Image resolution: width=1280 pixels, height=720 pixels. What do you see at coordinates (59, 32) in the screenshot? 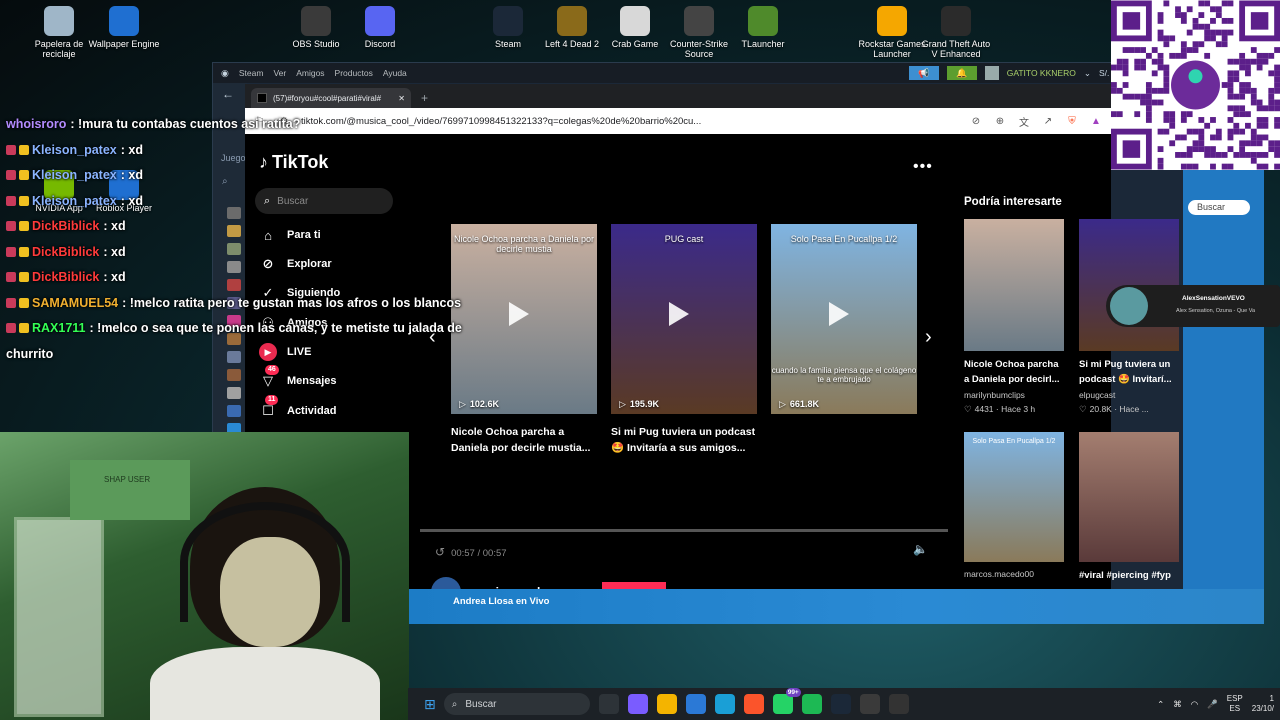
I see `desktop-icon-recycle-bin: Papelera de reciclaje` at bounding box center [59, 32].